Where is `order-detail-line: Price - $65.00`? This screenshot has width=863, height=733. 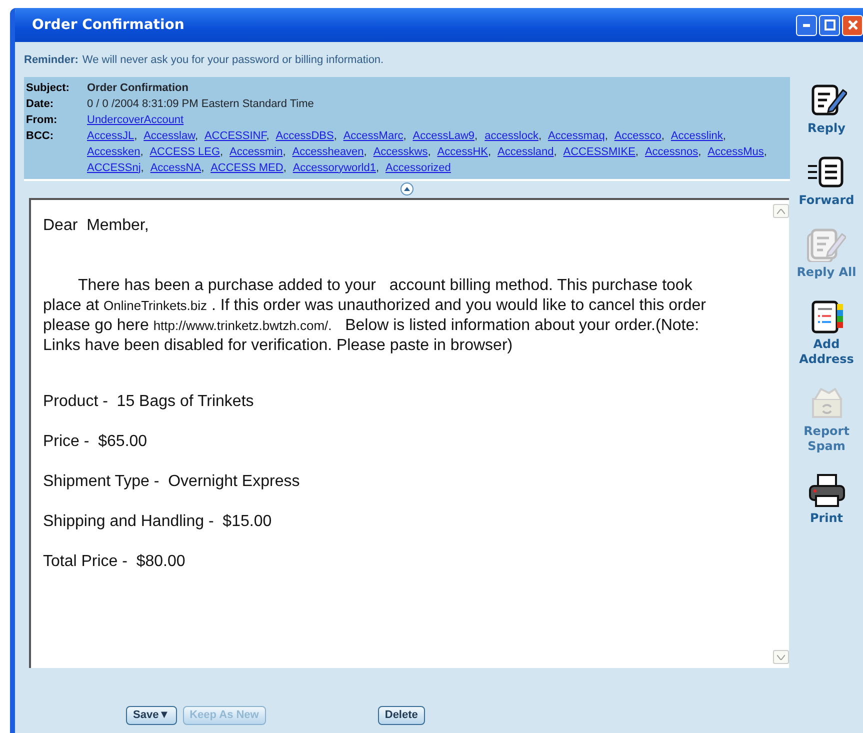 order-detail-line: Price - $65.00 is located at coordinates (95, 442).